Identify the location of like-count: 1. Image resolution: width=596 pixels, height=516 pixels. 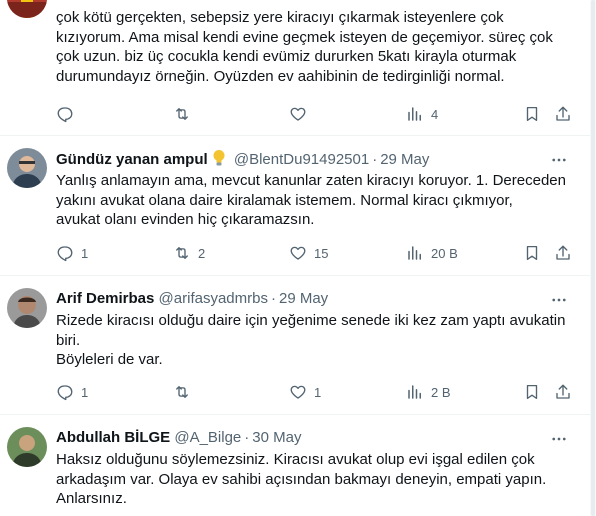
(318, 392).